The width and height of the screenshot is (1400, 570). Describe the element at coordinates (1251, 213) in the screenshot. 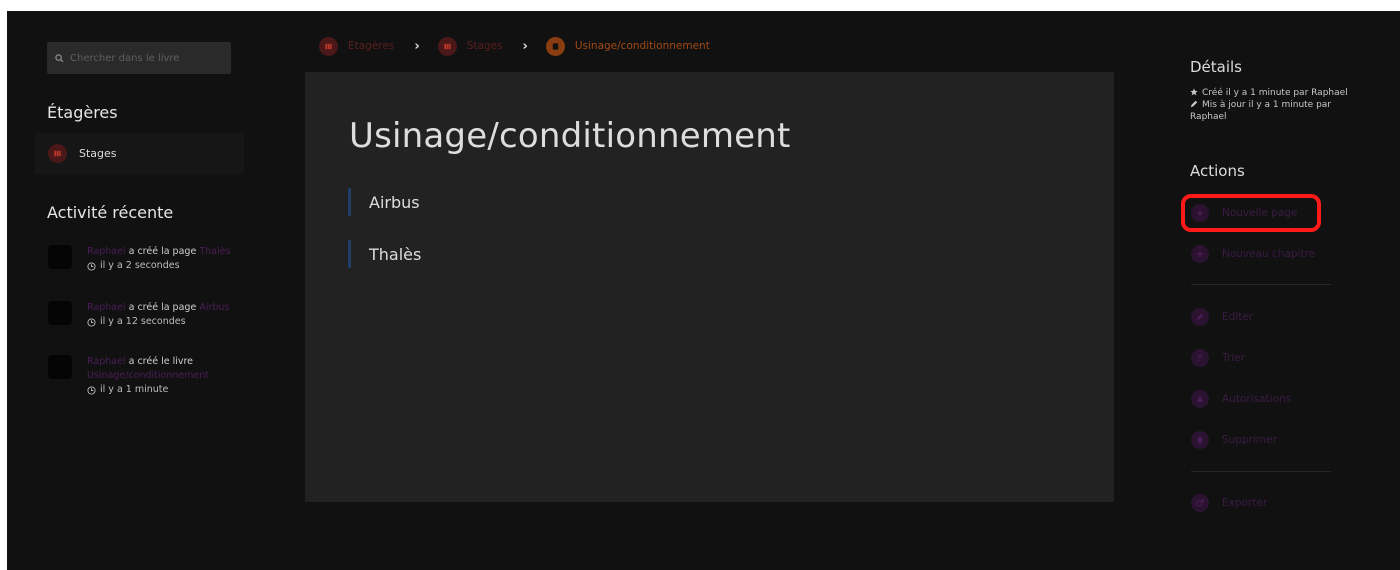

I see `annotation-highlight-box` at that location.